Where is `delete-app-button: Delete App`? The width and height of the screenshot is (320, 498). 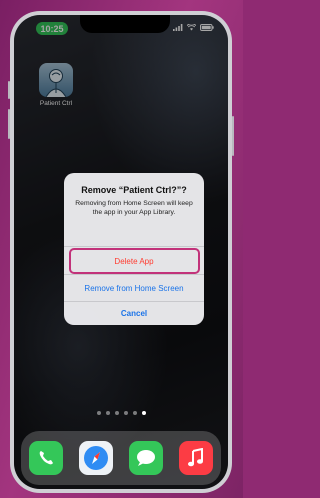 delete-app-button: Delete App is located at coordinates (134, 261).